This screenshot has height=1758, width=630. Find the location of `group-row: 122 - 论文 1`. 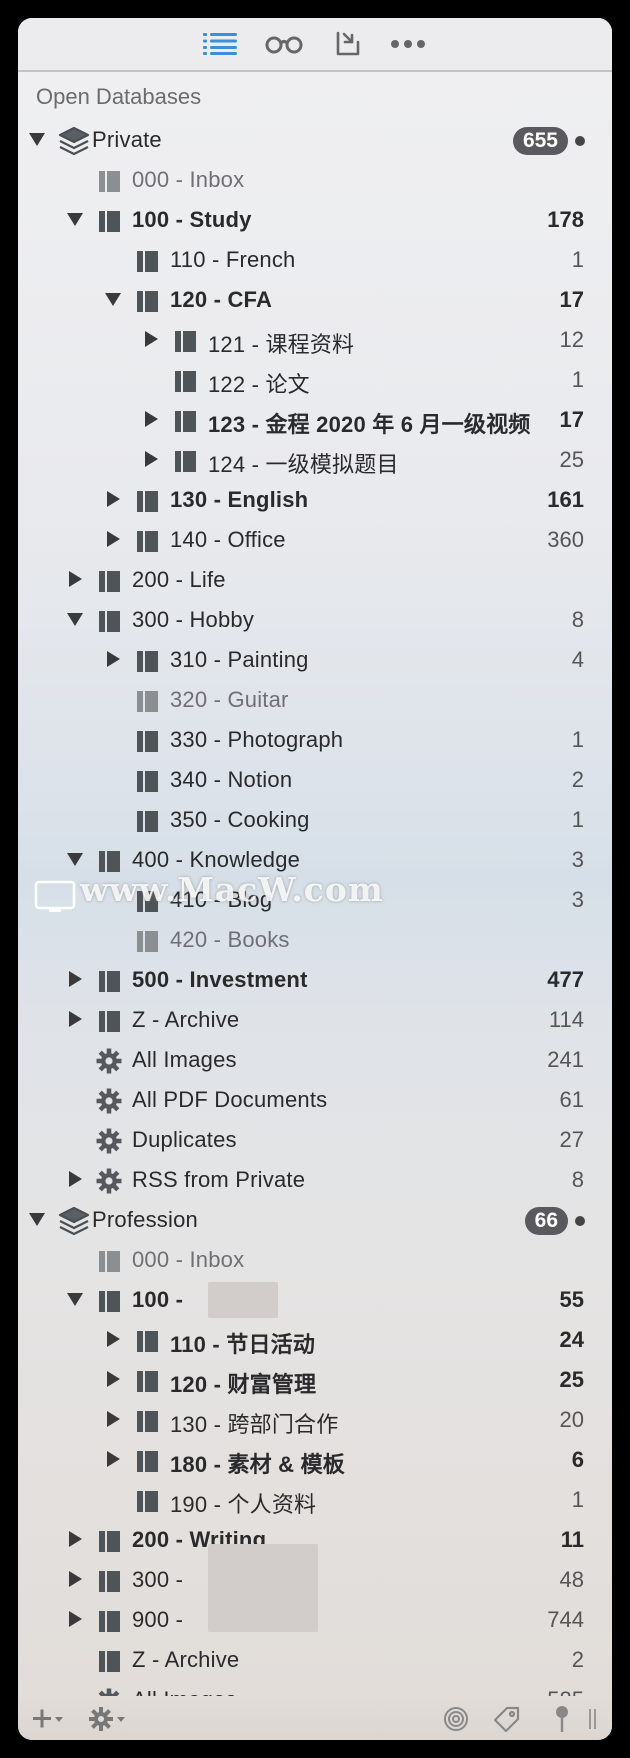

group-row: 122 - 论文 1 is located at coordinates (315, 380).